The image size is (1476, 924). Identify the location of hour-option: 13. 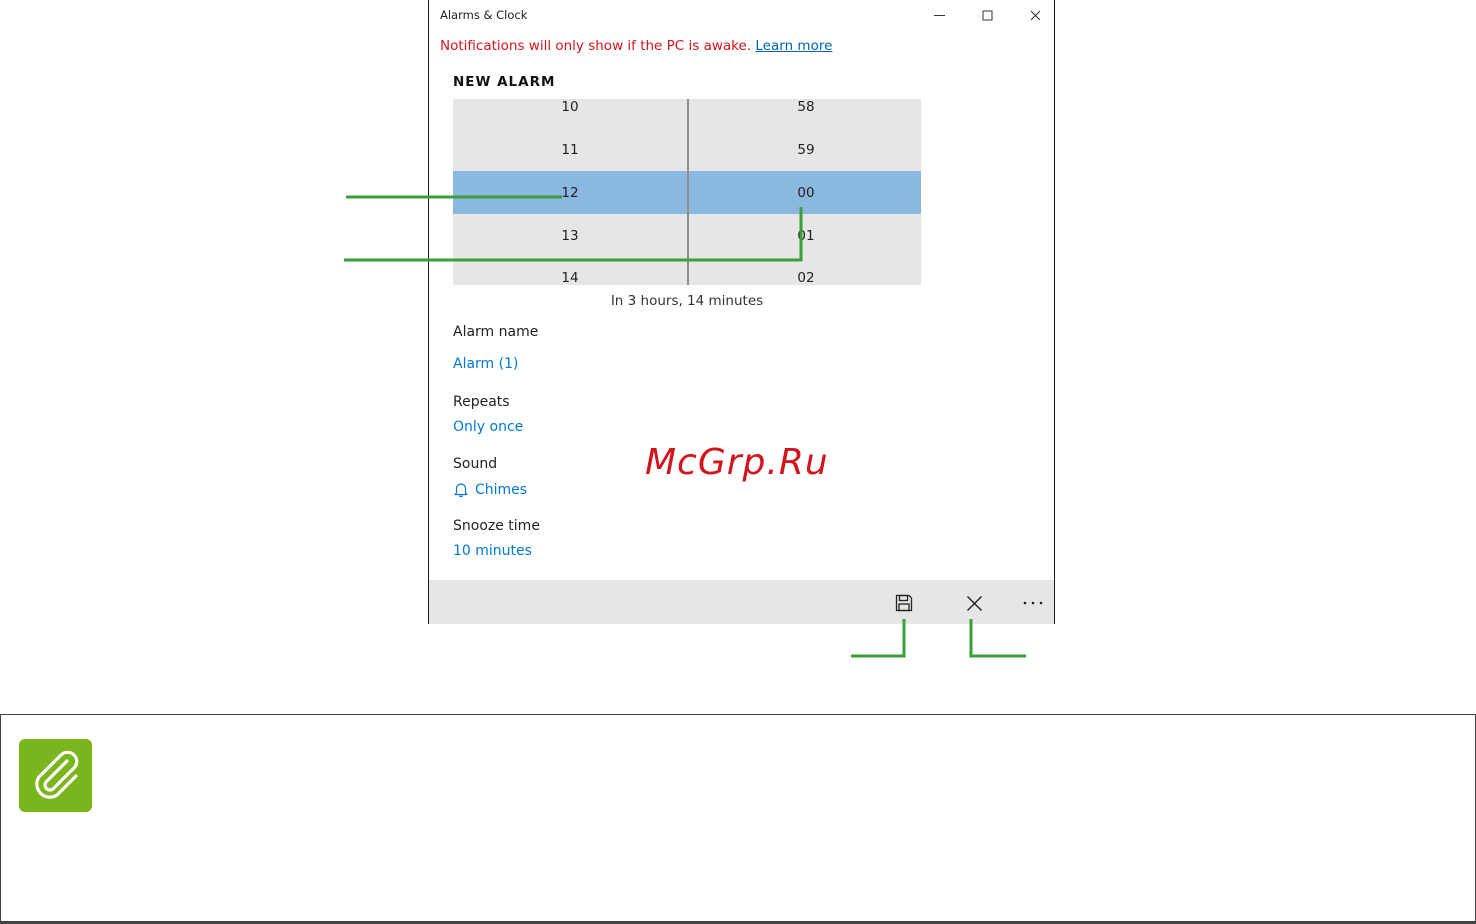
(570, 236).